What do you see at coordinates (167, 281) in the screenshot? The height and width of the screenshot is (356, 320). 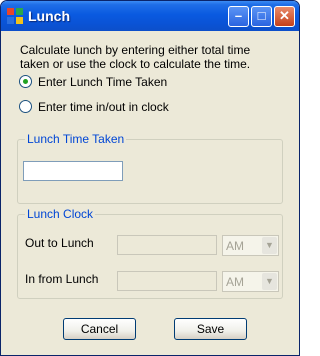 I see `in-from-lunch-input` at bounding box center [167, 281].